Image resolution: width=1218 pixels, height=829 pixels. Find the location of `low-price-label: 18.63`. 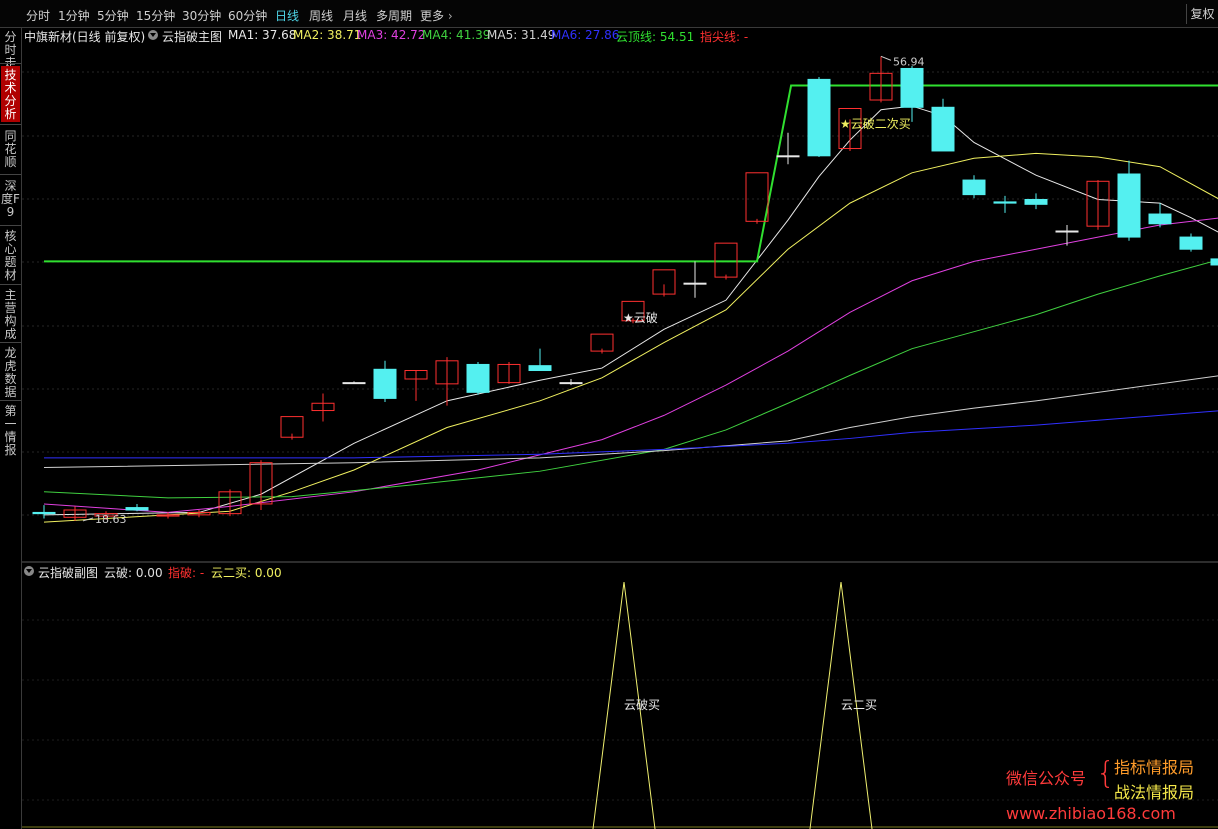

low-price-label: 18.63 is located at coordinates (111, 519).